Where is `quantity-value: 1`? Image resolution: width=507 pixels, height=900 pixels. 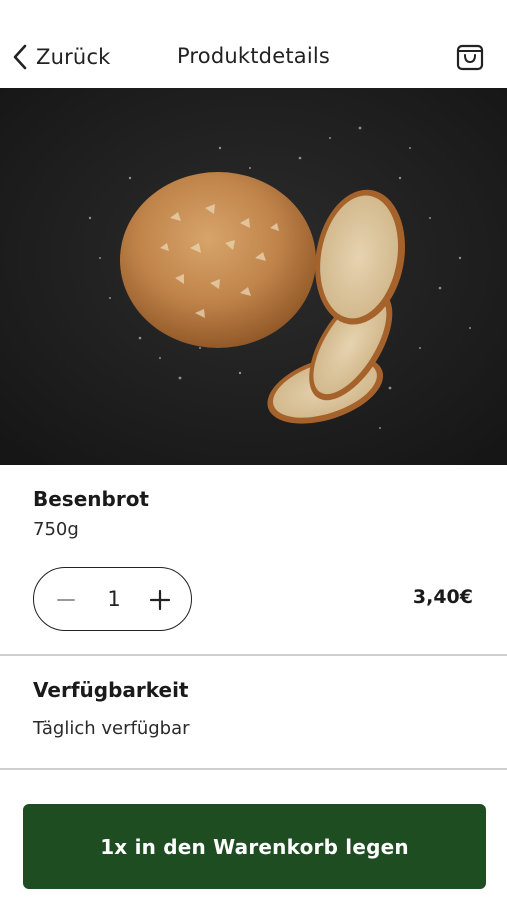
quantity-value: 1 is located at coordinates (114, 599).